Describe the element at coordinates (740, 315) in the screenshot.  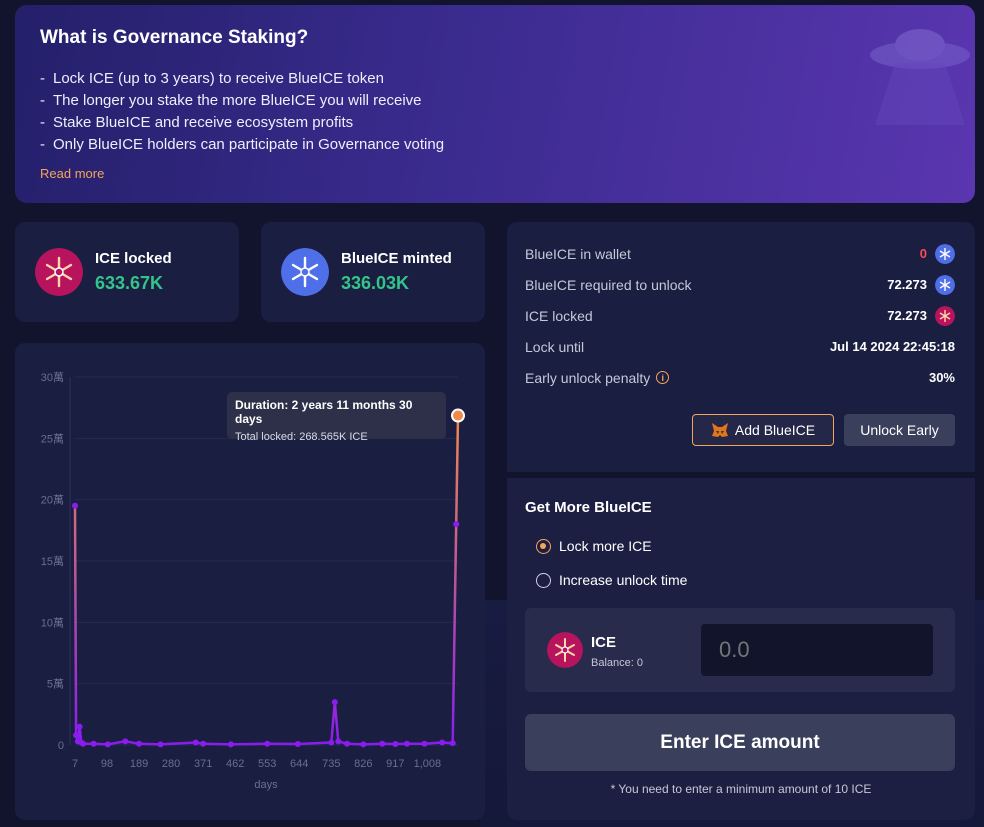
I see `info-row-ice-locked: ICE locked 72.273` at that location.